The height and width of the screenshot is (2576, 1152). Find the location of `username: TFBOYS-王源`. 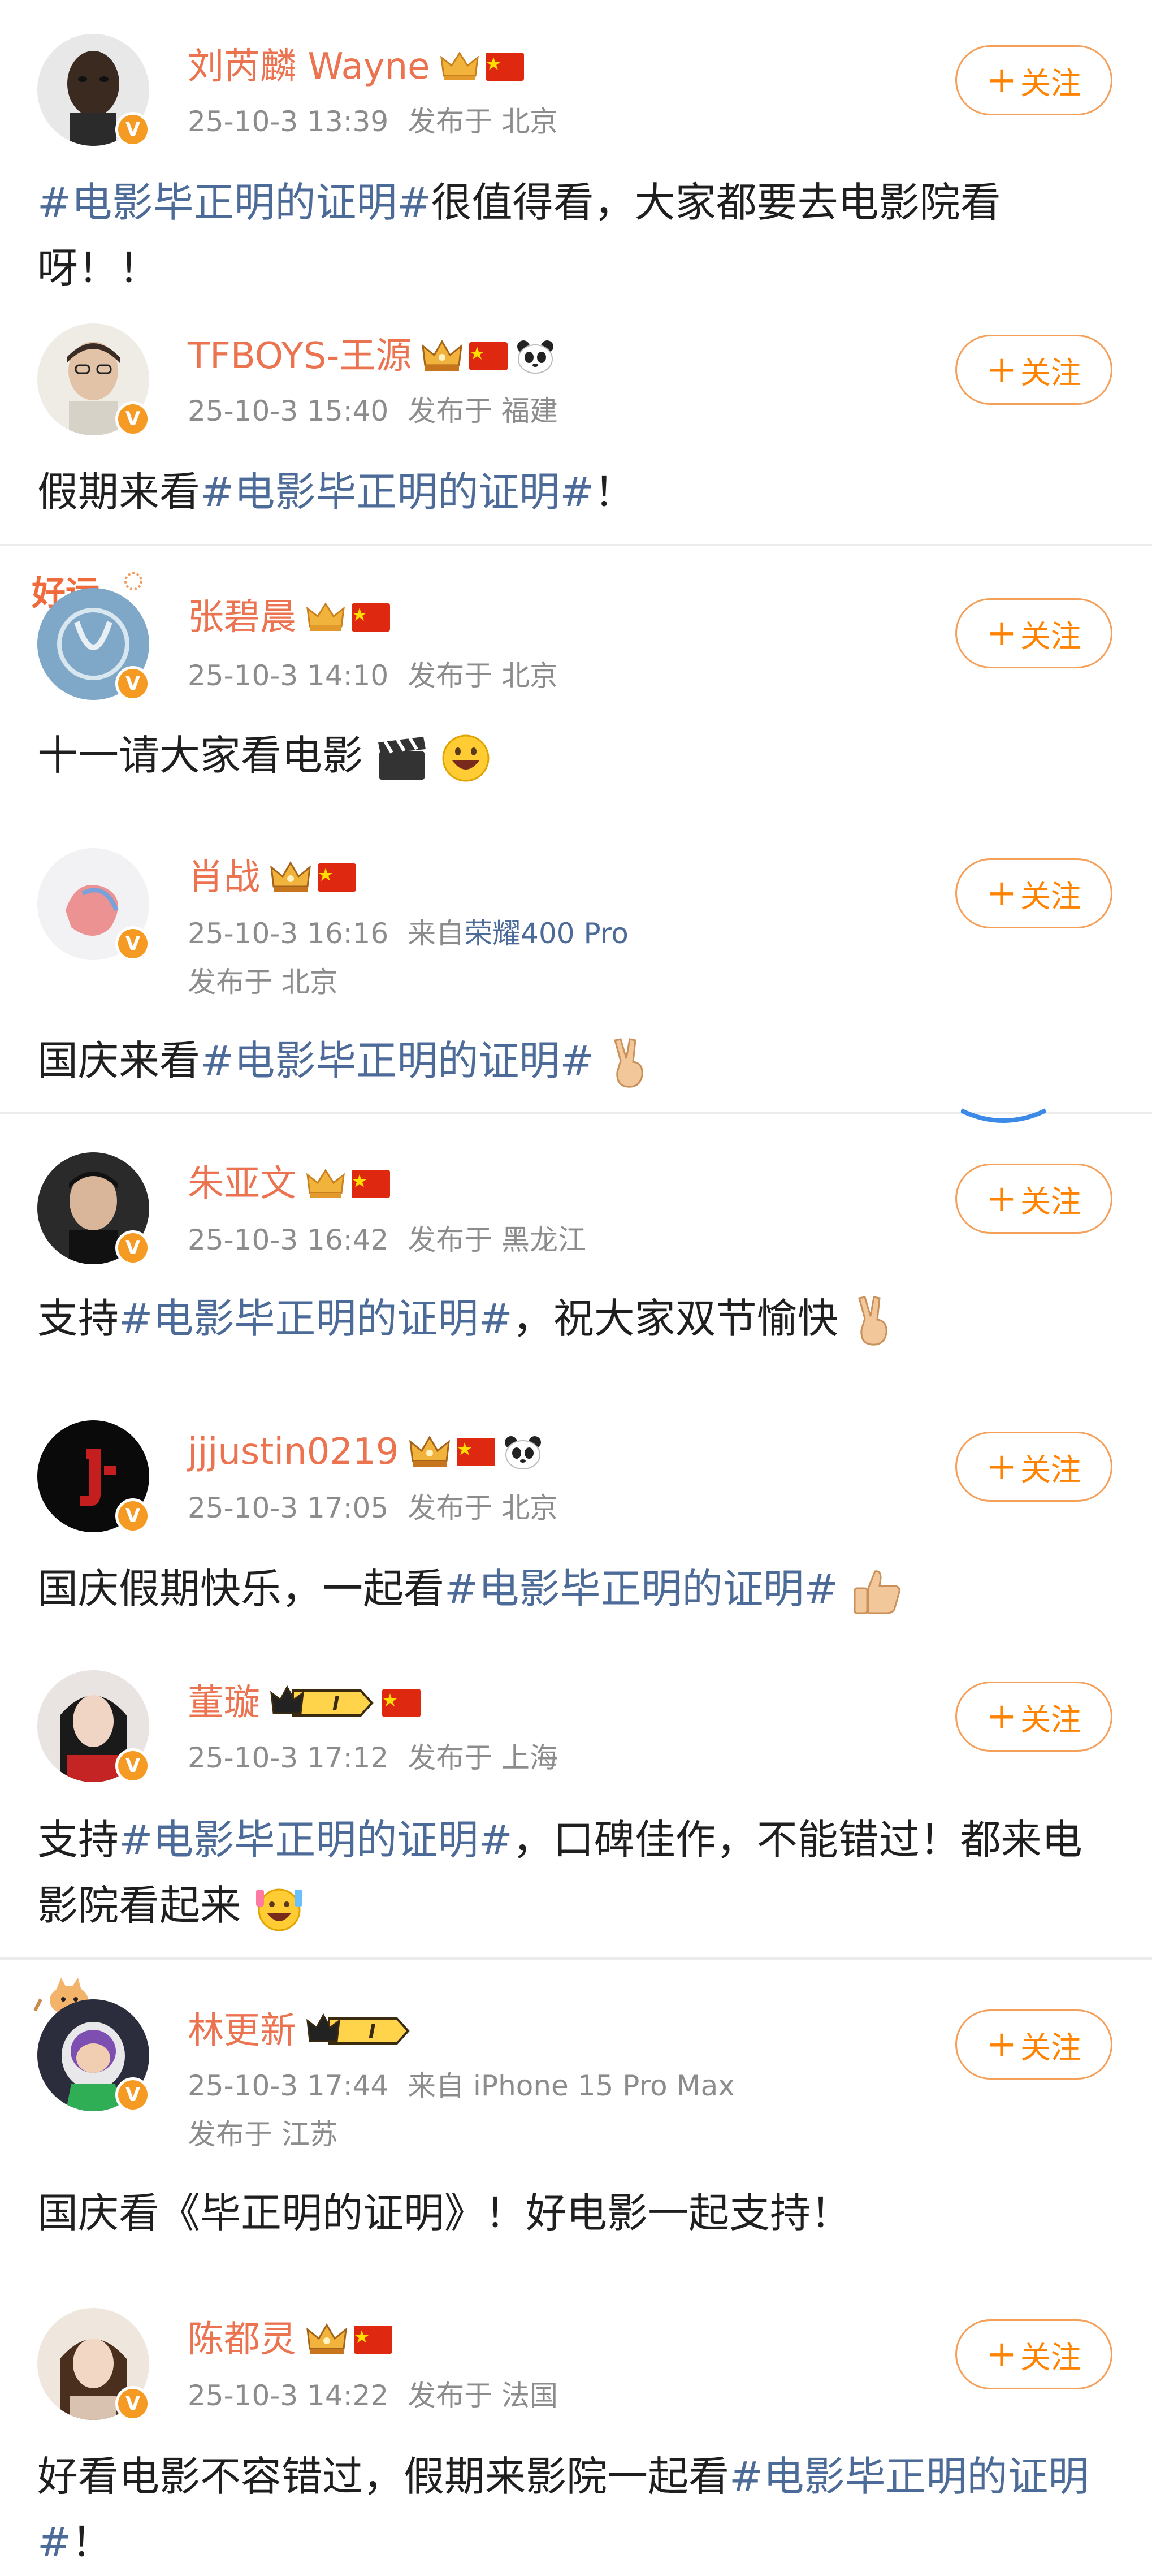

username: TFBOYS-王源 is located at coordinates (300, 356).